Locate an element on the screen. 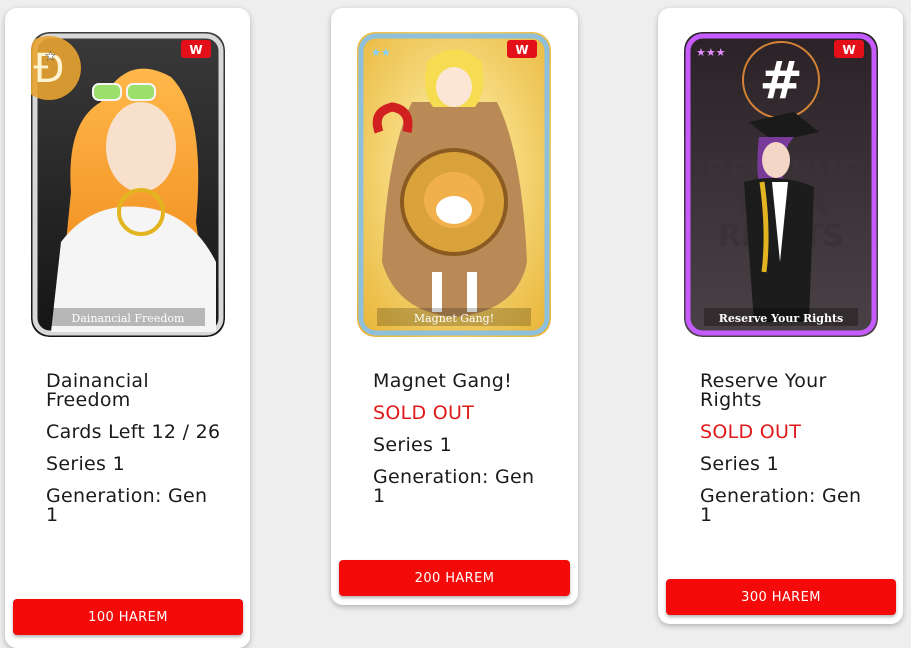  hashtag-logo-icon: # is located at coordinates (781, 81).